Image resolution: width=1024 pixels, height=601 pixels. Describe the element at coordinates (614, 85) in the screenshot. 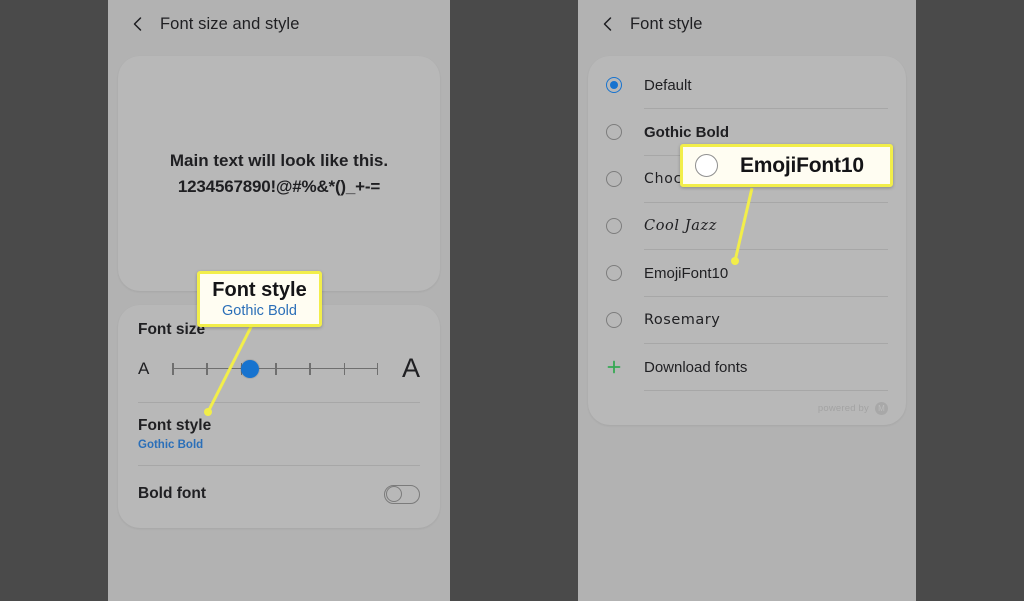

I see `radio-selected-icon` at that location.